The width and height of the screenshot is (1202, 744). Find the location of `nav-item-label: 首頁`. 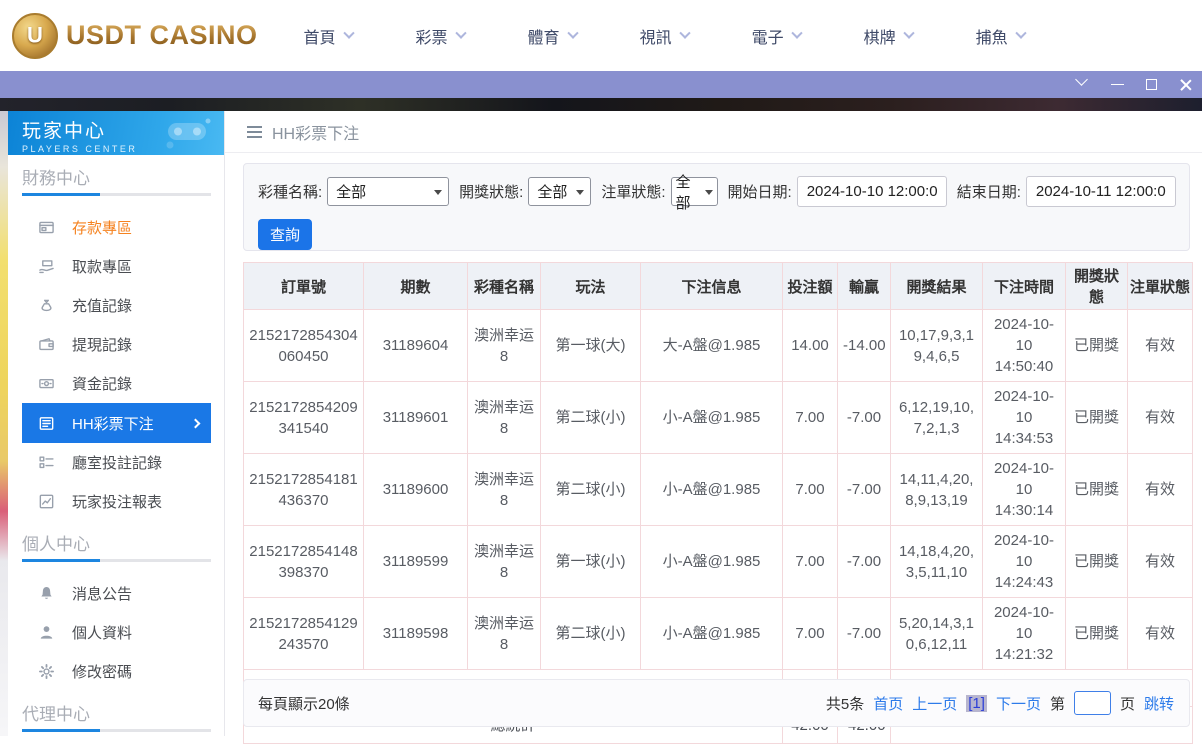

nav-item-label: 首頁 is located at coordinates (319, 38).